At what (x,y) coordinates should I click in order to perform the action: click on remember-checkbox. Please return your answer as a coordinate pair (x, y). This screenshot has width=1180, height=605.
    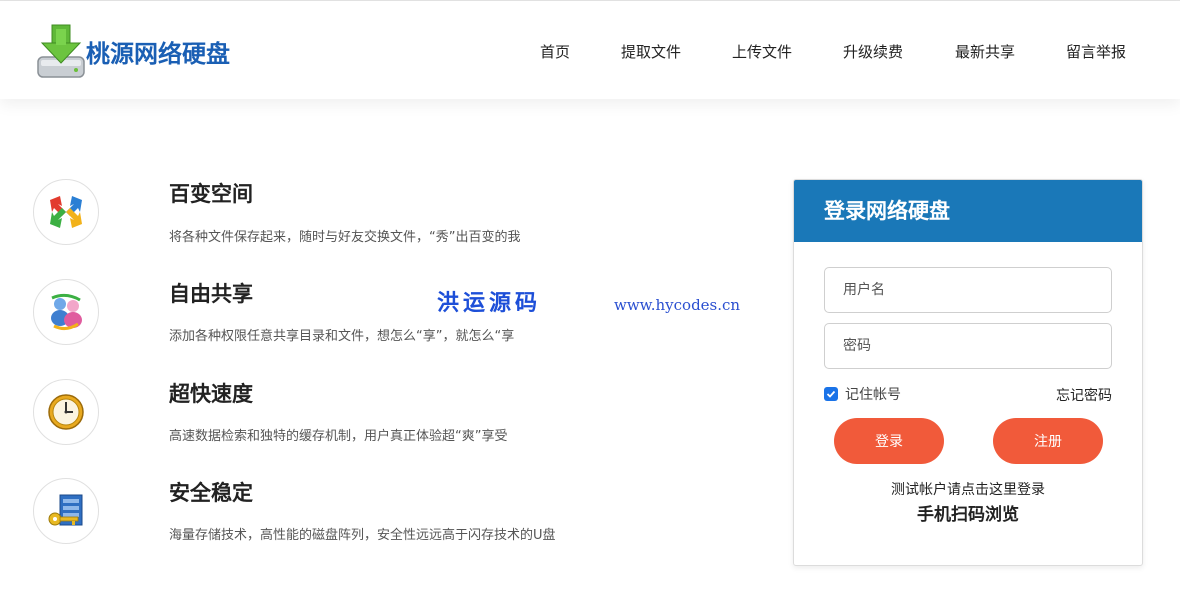
    Looking at the image, I should click on (831, 394).